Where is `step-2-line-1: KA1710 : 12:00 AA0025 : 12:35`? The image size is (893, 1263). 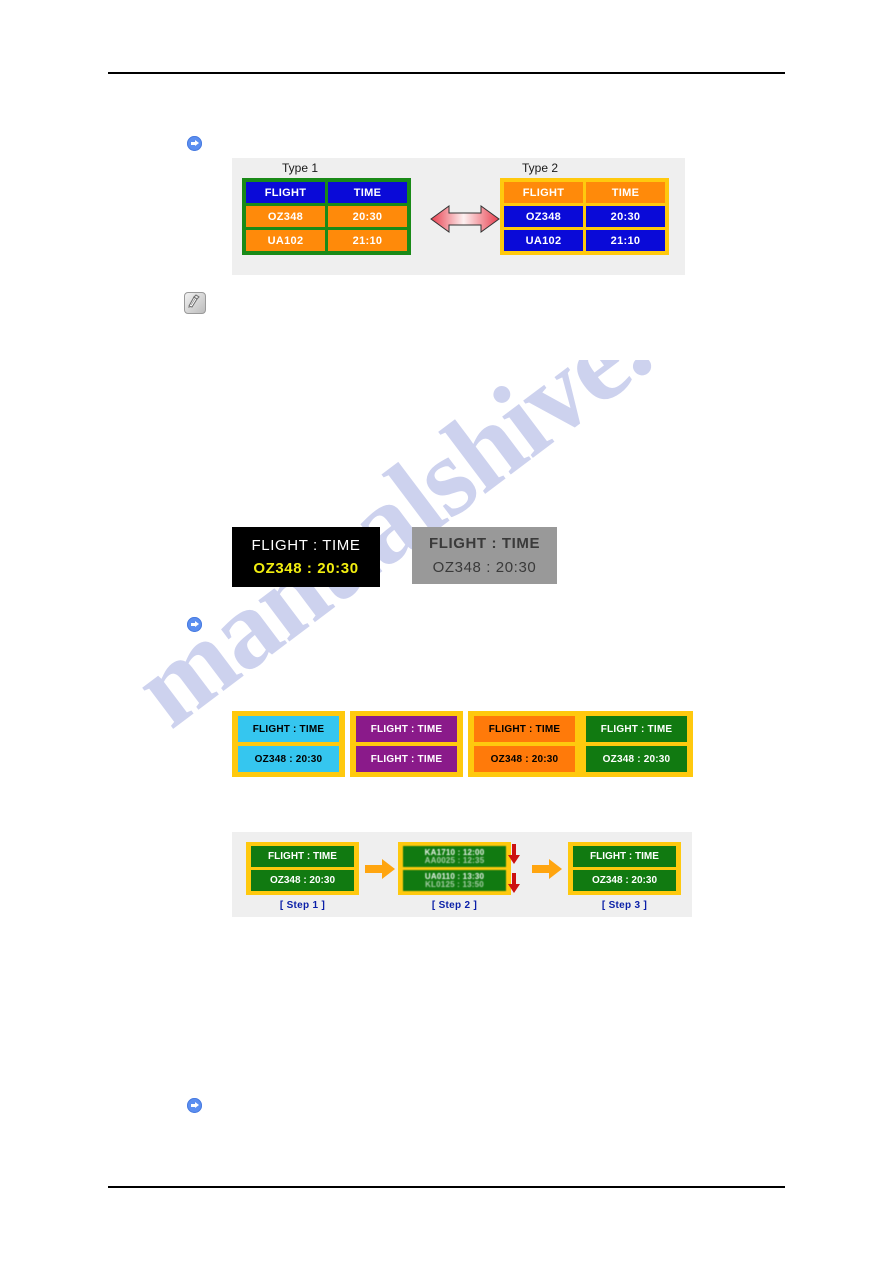
step-2-line-1: KA1710 : 12:00 AA0025 : 12:35 is located at coordinates (454, 856).